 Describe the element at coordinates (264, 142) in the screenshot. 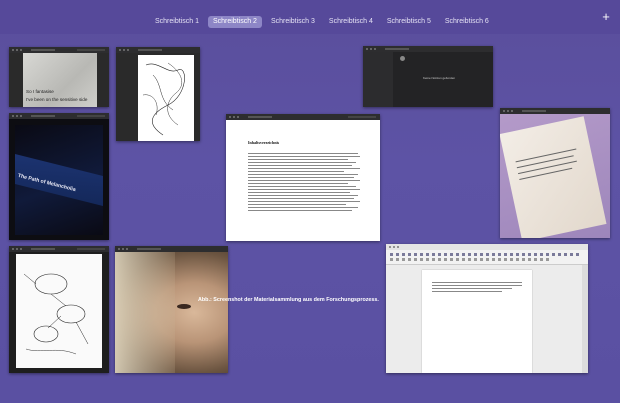

I see `document-heading: Inhaltsverzeichnis` at that location.